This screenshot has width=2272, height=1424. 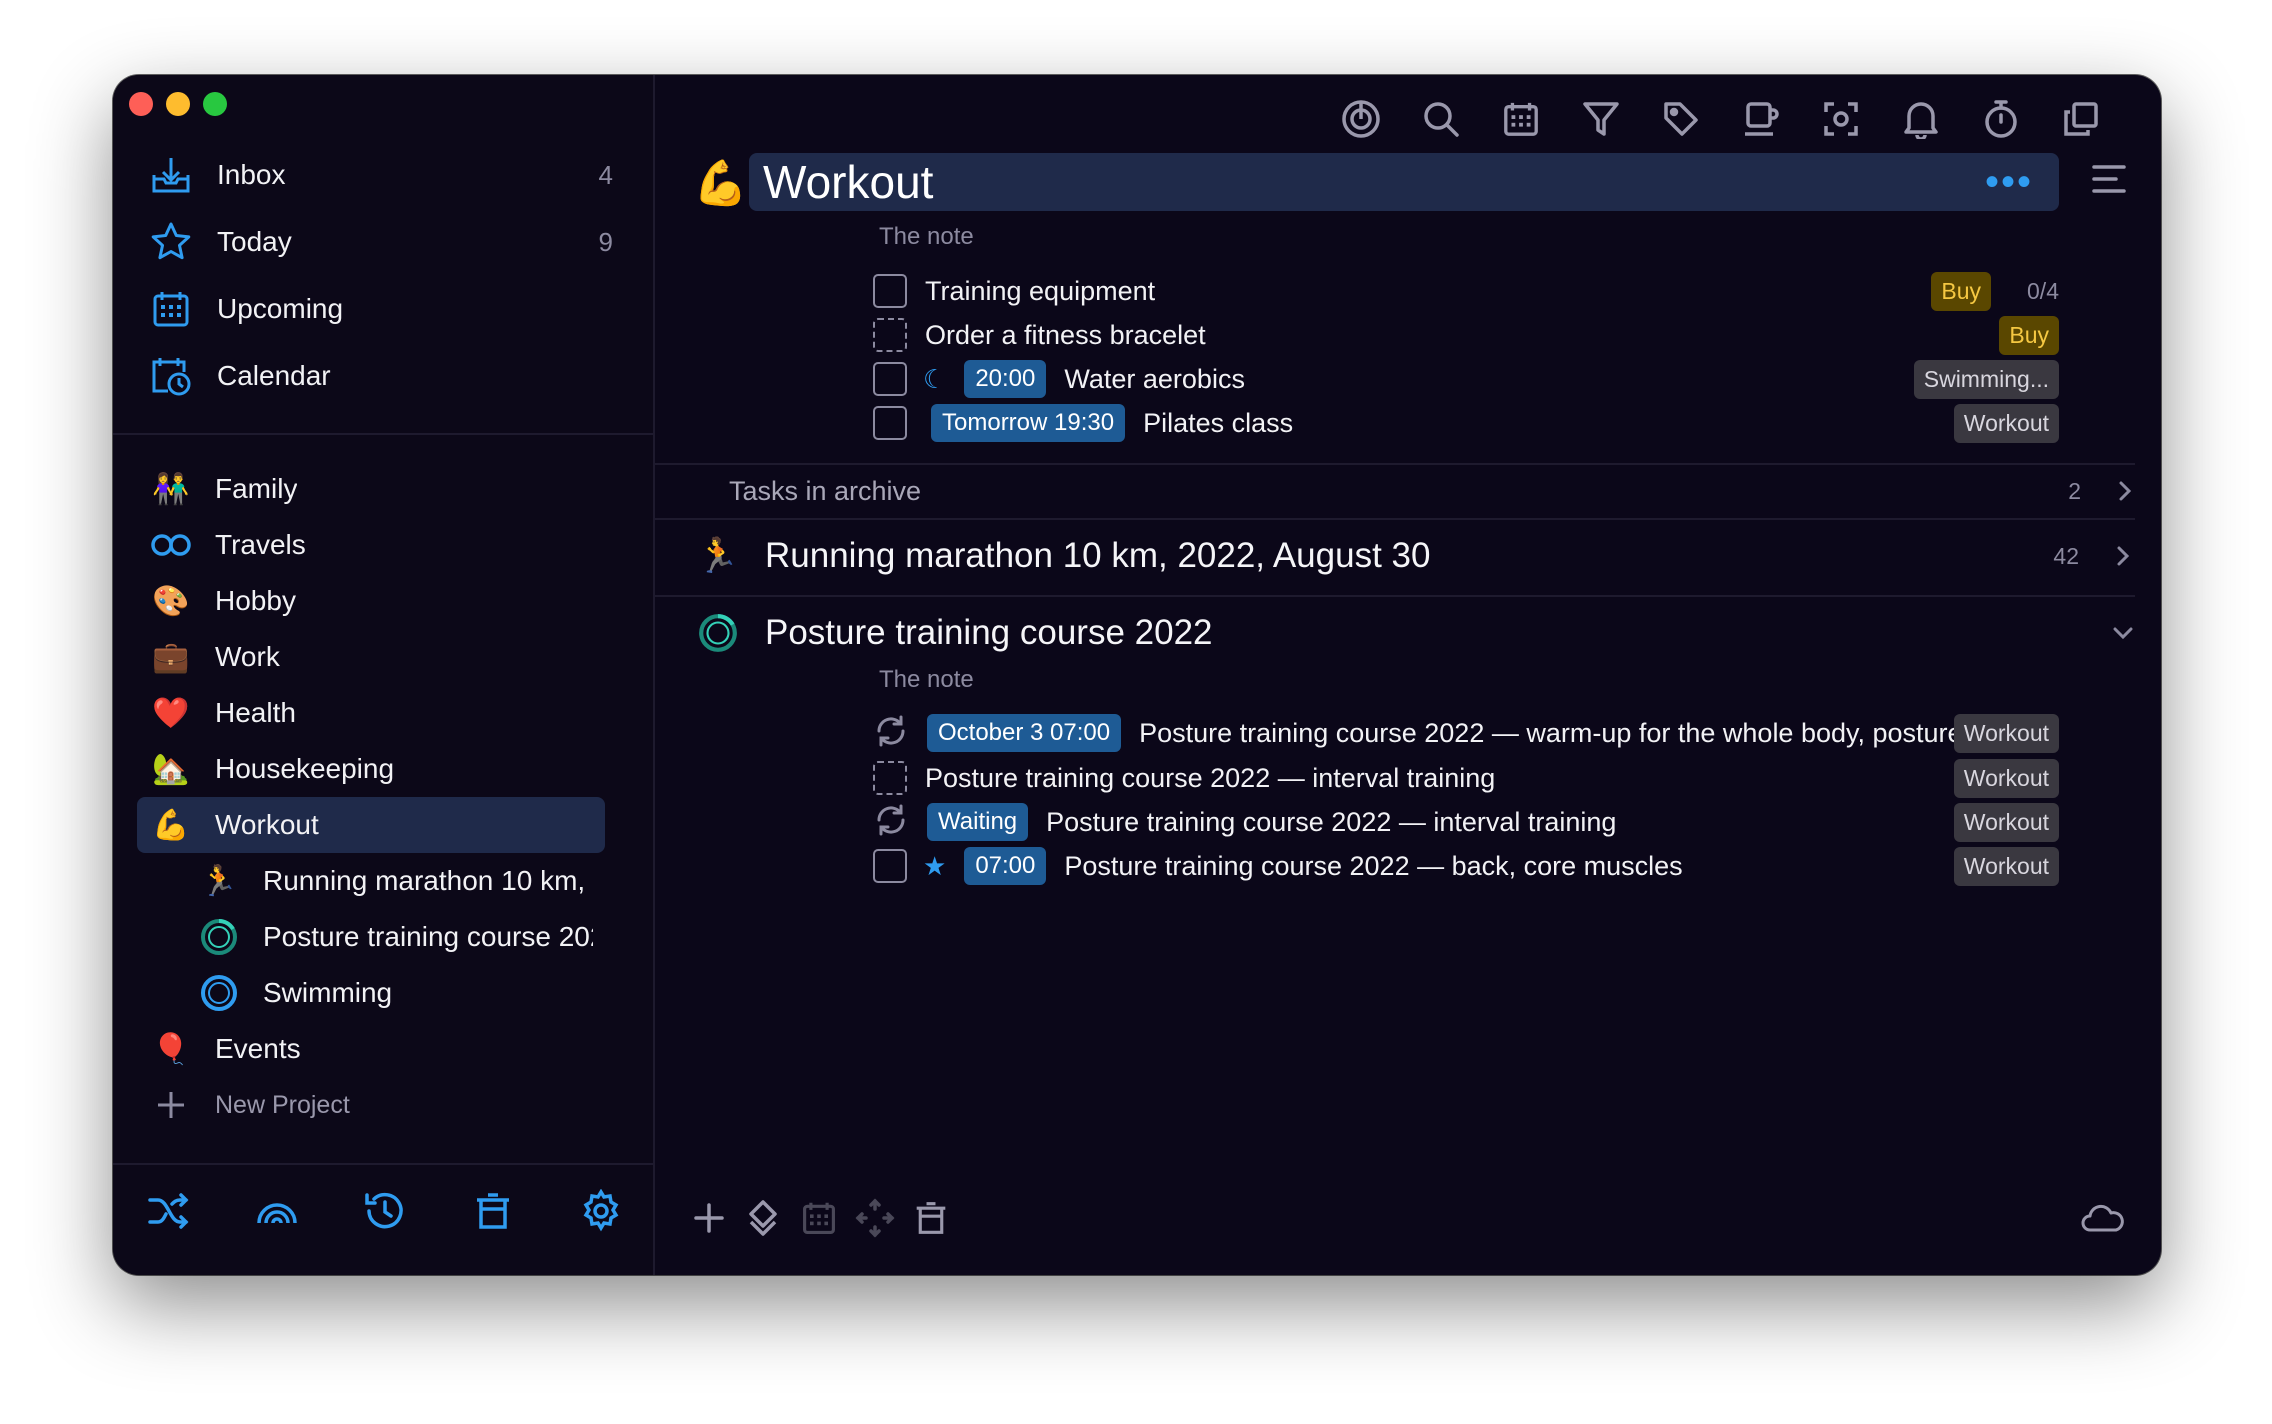 What do you see at coordinates (2066, 555) in the screenshot?
I see `subproject-count: 42` at bounding box center [2066, 555].